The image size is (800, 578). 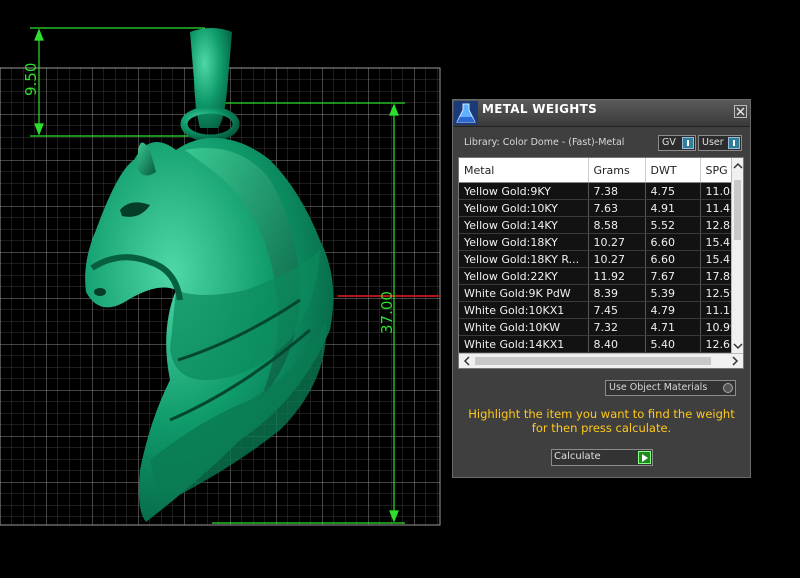 What do you see at coordinates (617, 276) in the screenshot?
I see `cell-grams: 11.92` at bounding box center [617, 276].